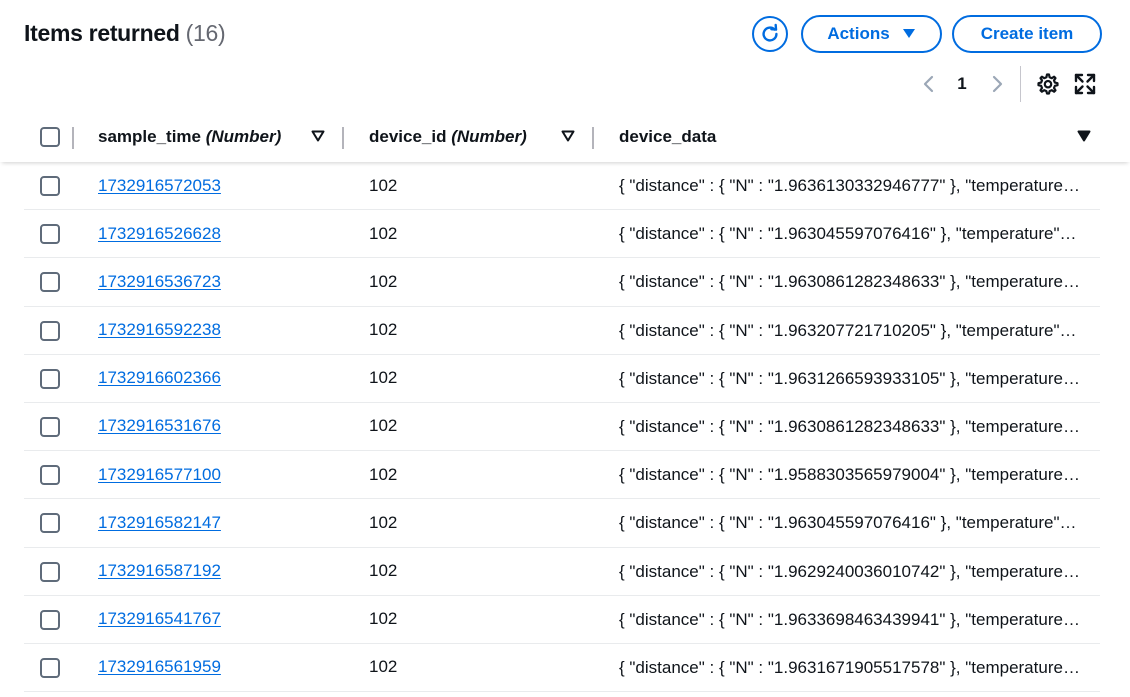 This screenshot has height=697, width=1130. What do you see at coordinates (205, 33) in the screenshot?
I see `item-count: (16)` at bounding box center [205, 33].